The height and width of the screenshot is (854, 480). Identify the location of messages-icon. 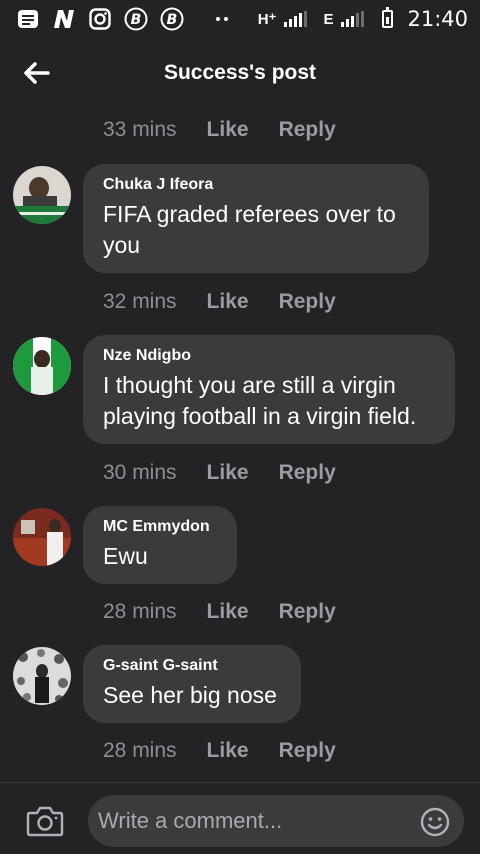
(28, 19).